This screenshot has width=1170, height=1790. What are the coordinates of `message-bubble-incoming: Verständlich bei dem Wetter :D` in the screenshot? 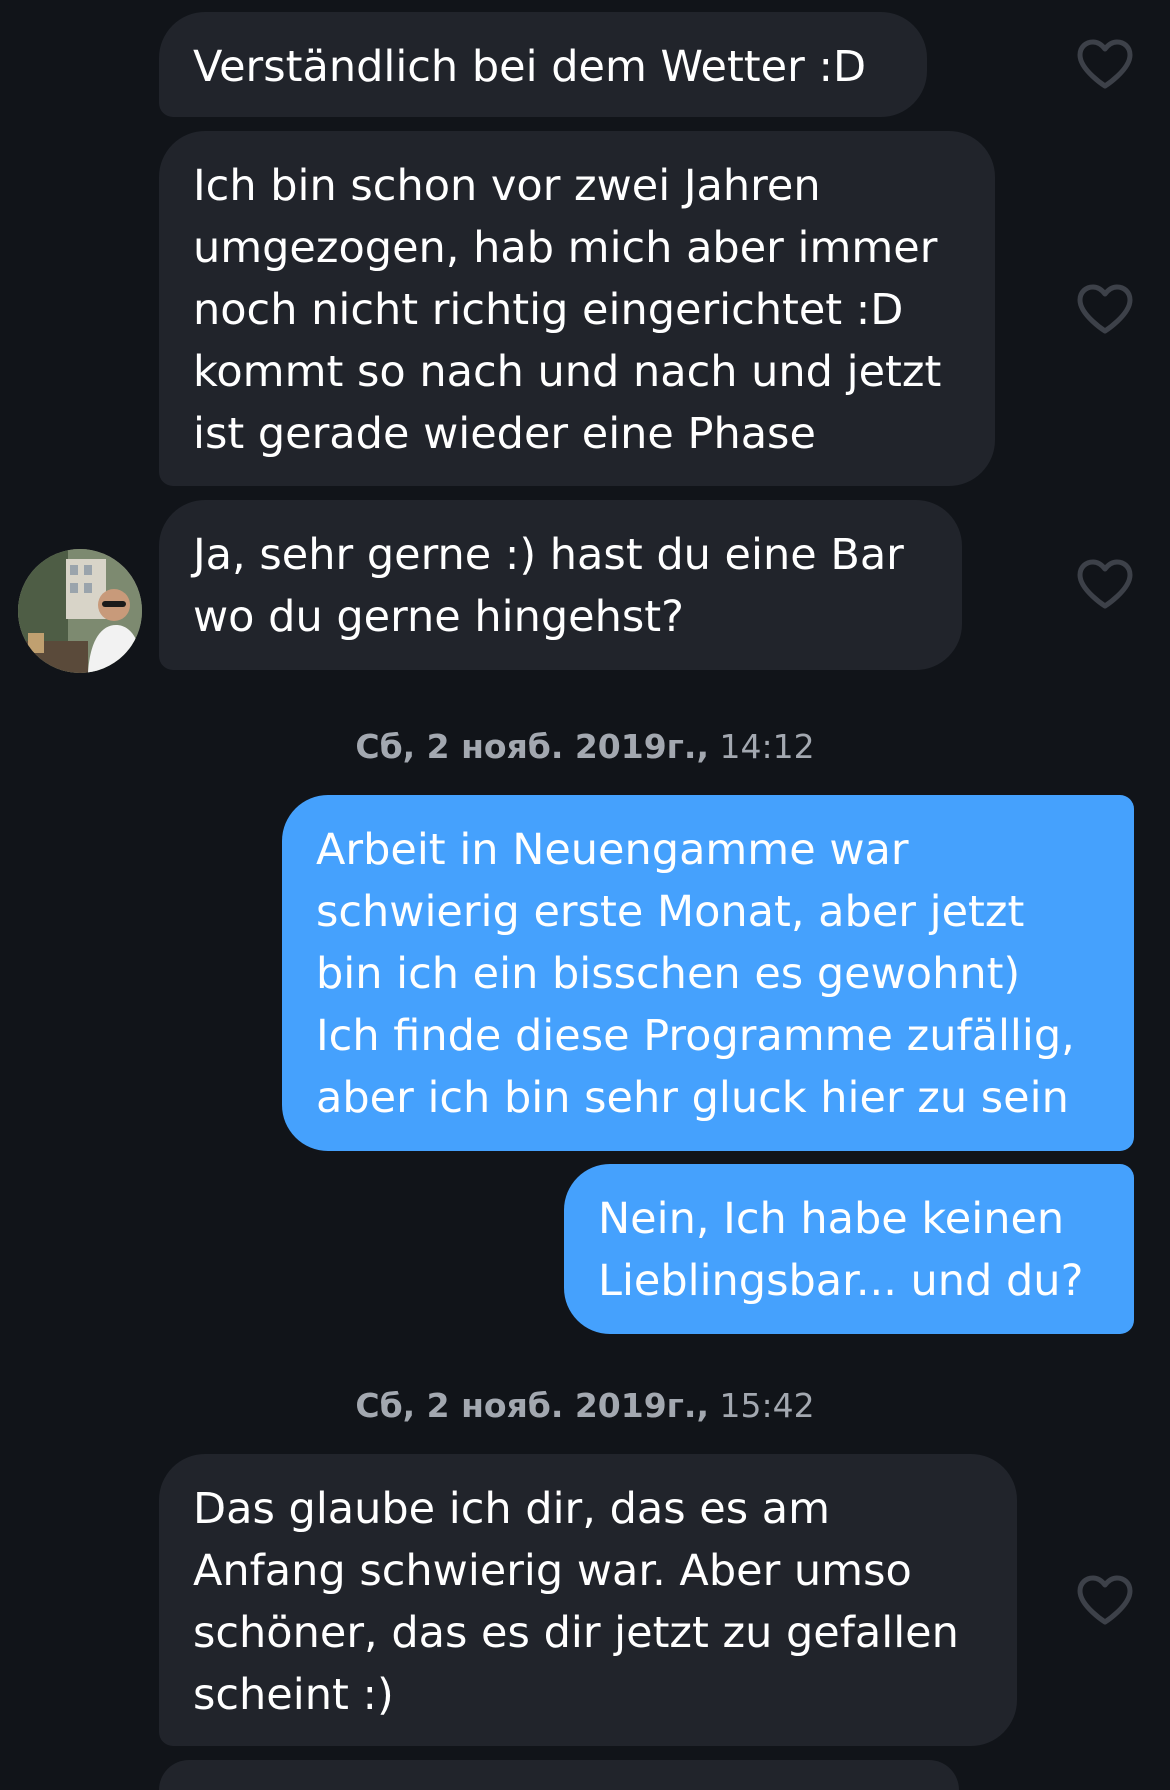 It's located at (543, 64).